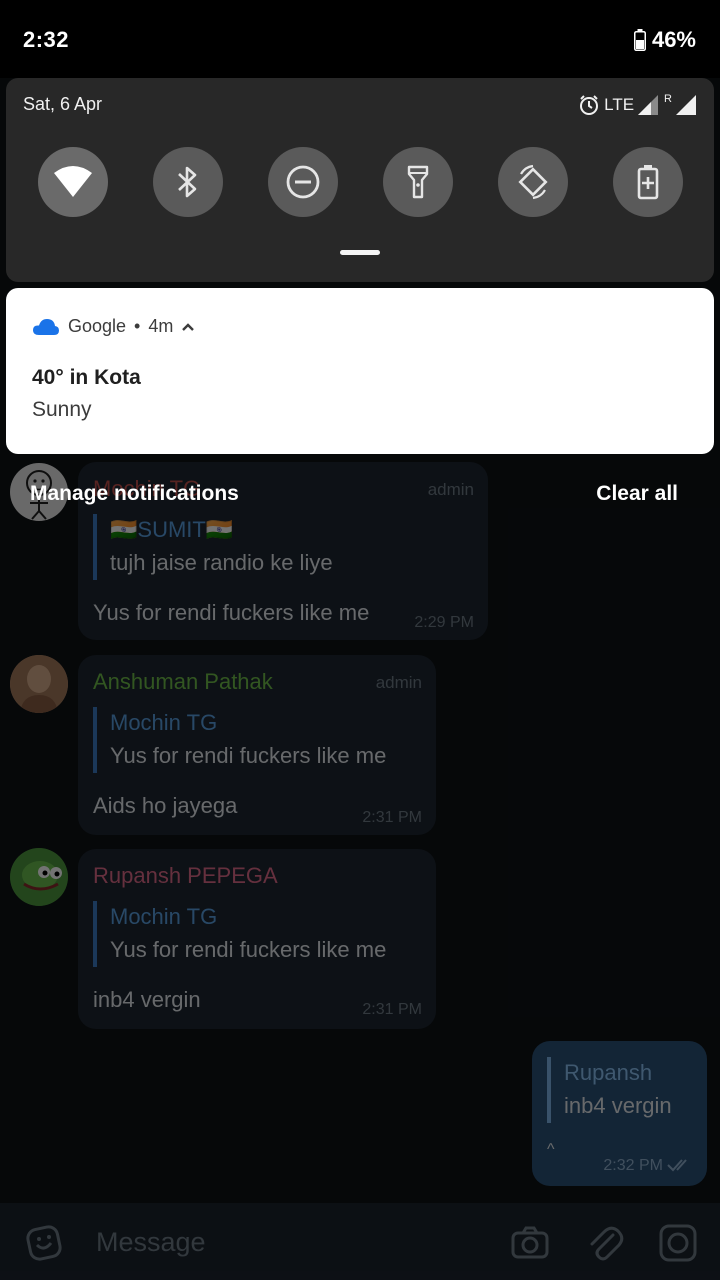 The height and width of the screenshot is (1280, 720). I want to click on system-status-icons: LTE R, so click(637, 104).